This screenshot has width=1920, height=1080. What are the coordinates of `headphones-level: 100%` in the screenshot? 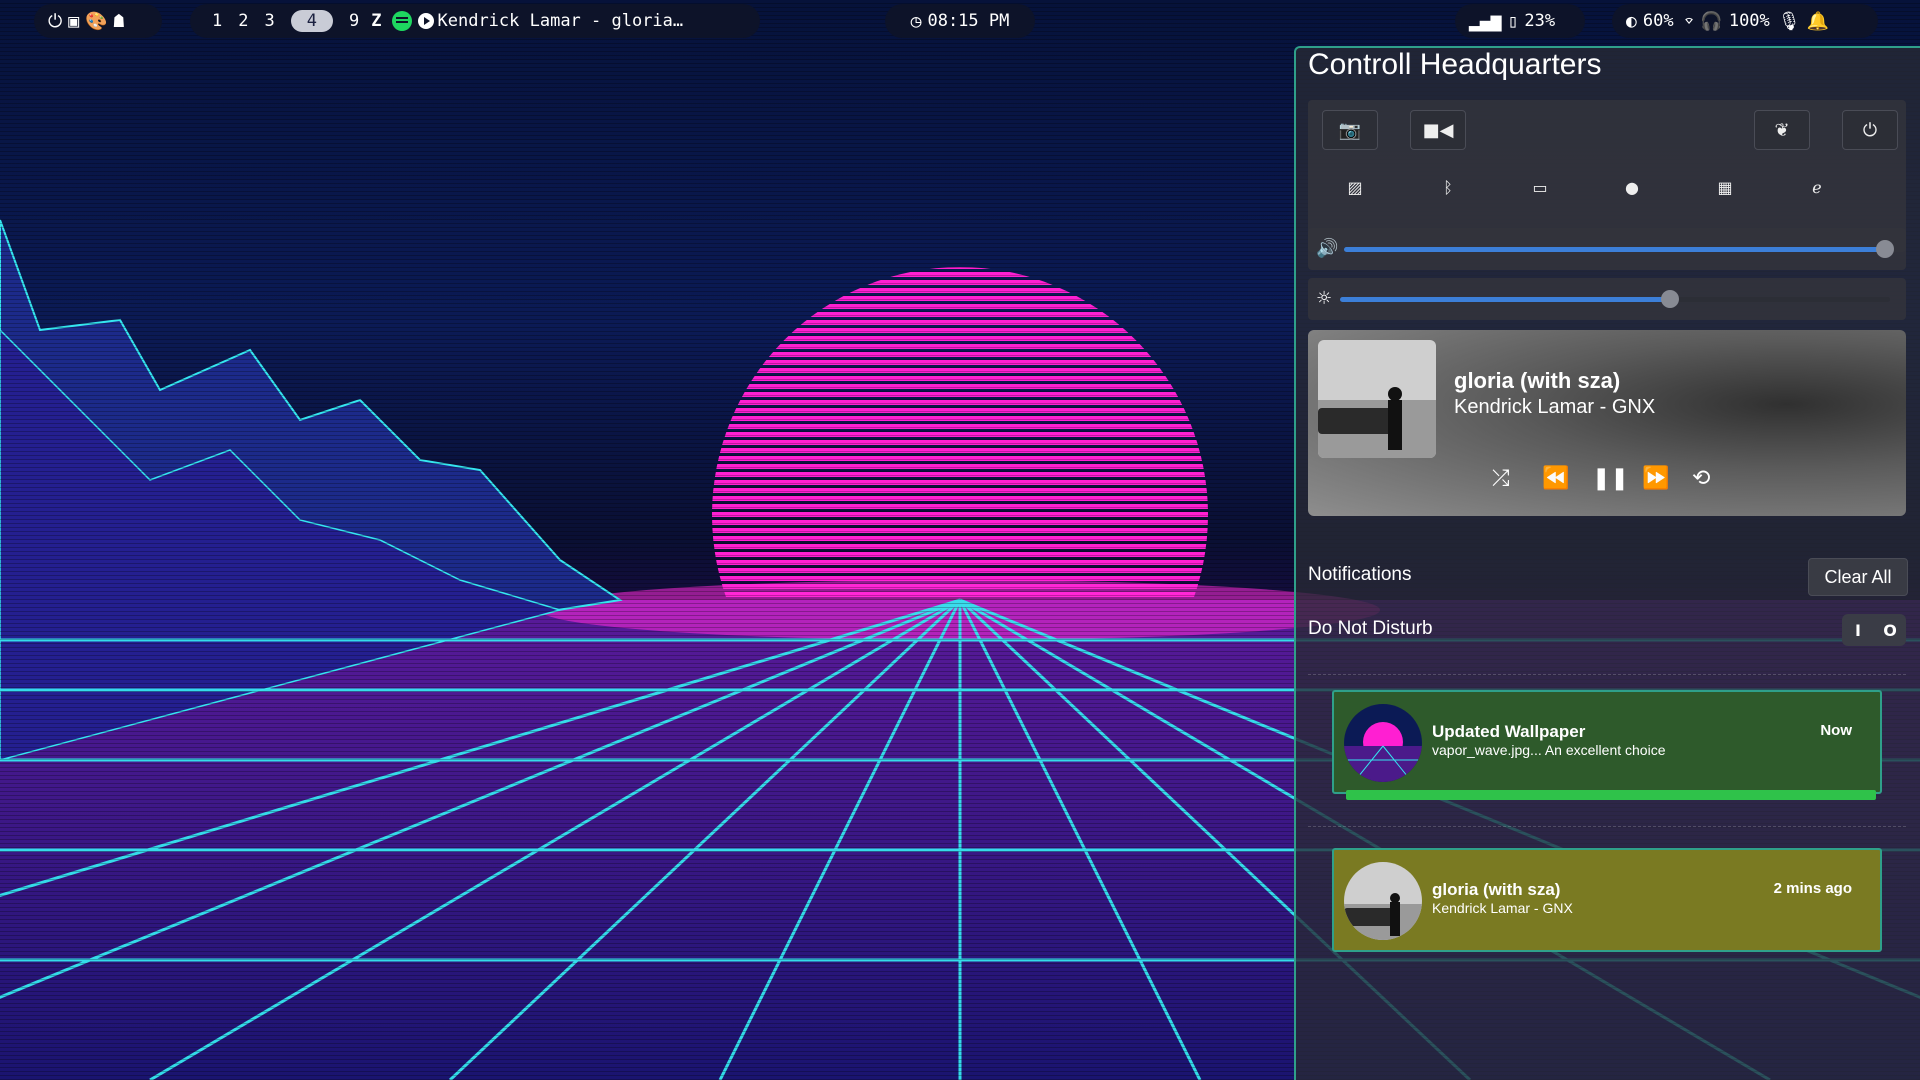 It's located at (1749, 21).